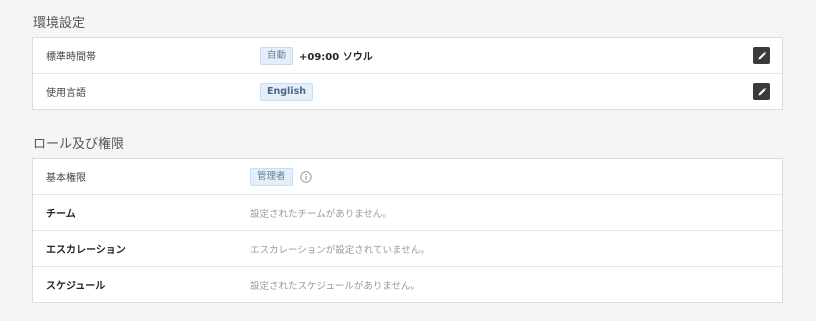 The image size is (816, 321). Describe the element at coordinates (335, 286) in the screenshot. I see `schedule-value: 設定されたスケジュールがありません。` at that location.